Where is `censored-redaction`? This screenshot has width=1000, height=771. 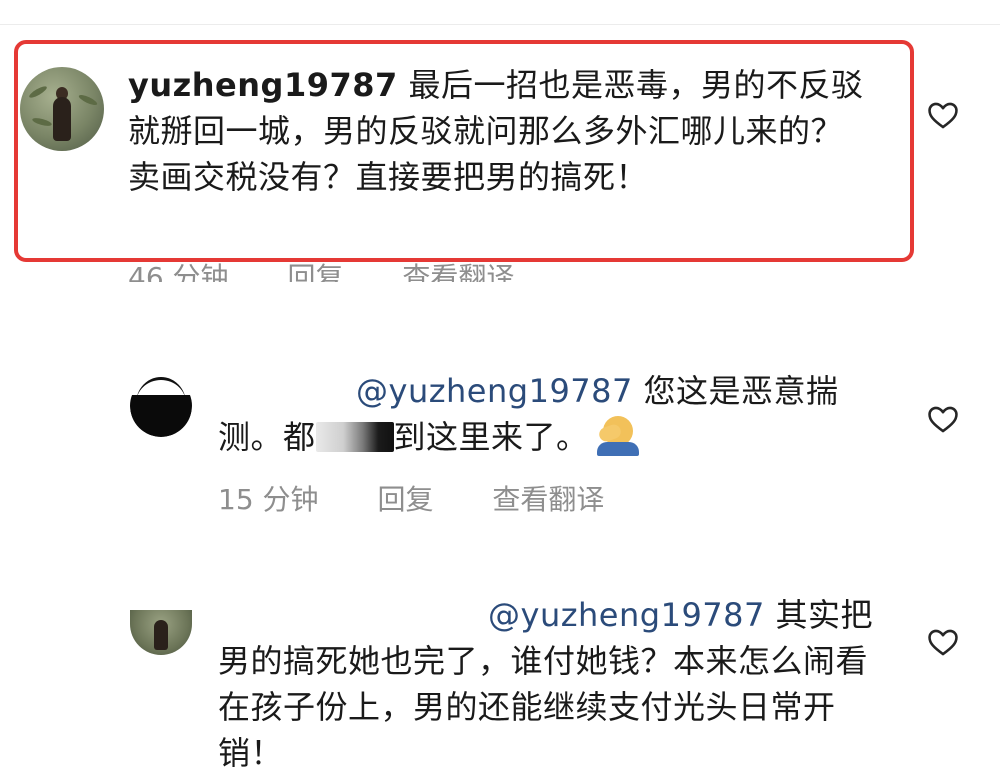
censored-redaction is located at coordinates (354, 437).